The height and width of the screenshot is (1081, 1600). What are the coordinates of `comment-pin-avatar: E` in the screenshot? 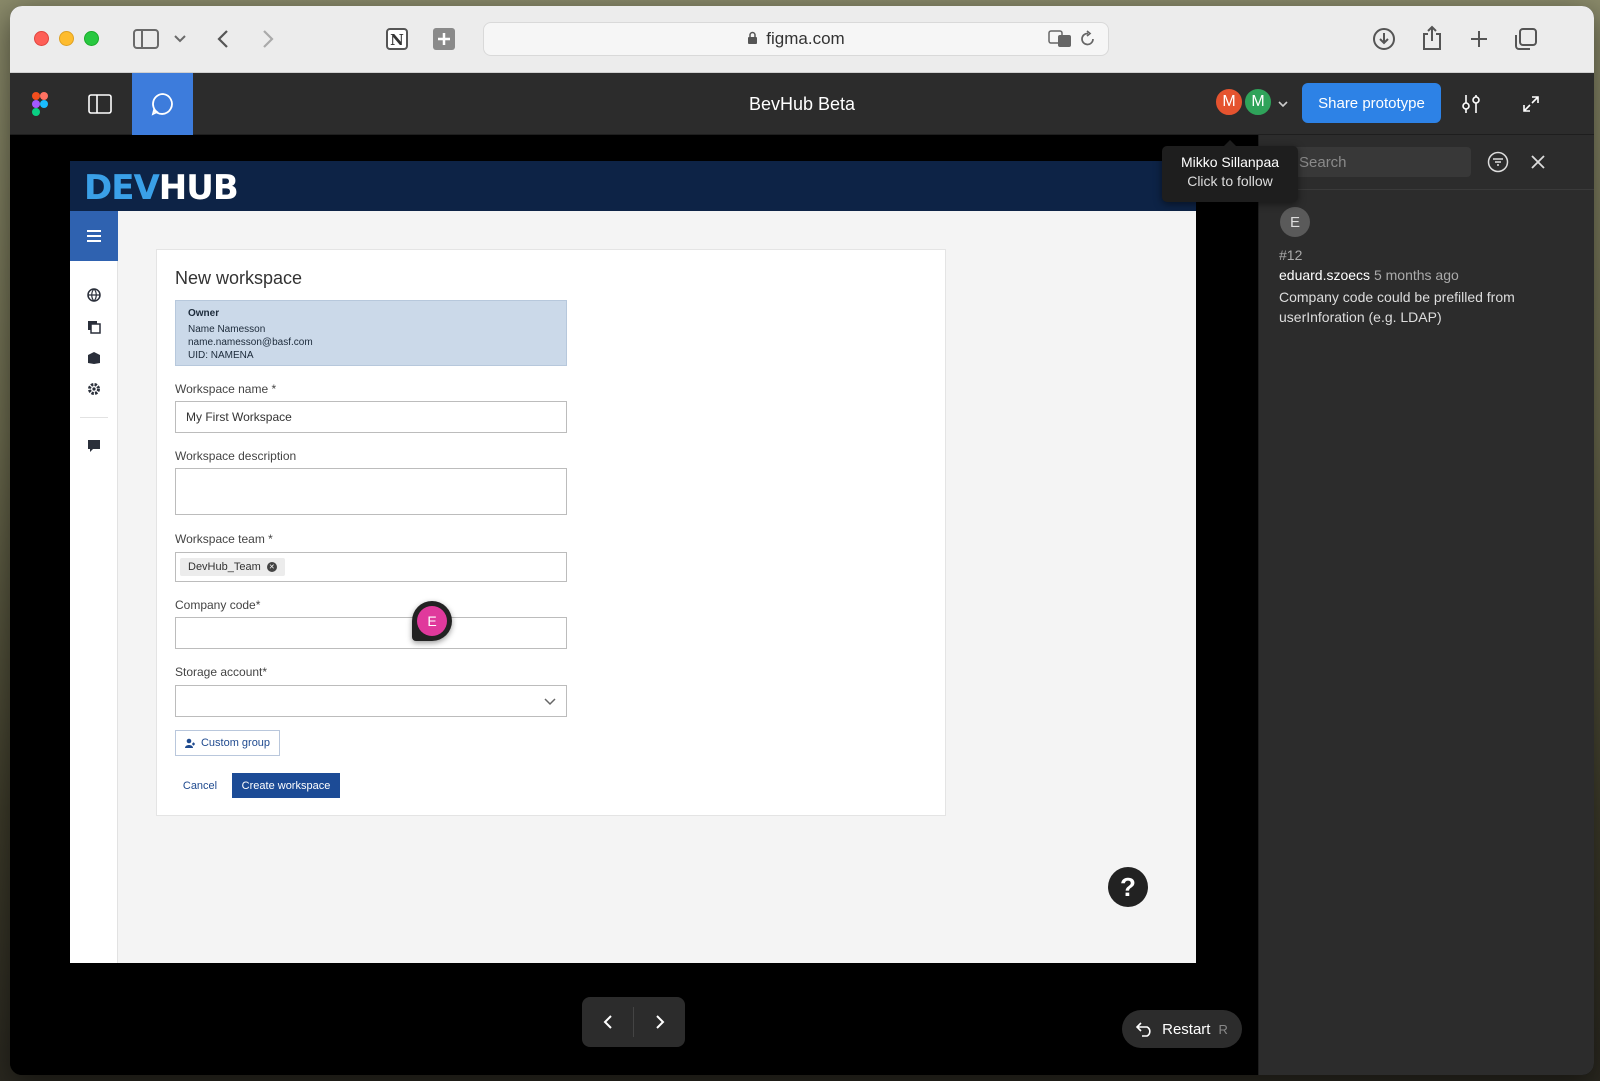 It's located at (432, 621).